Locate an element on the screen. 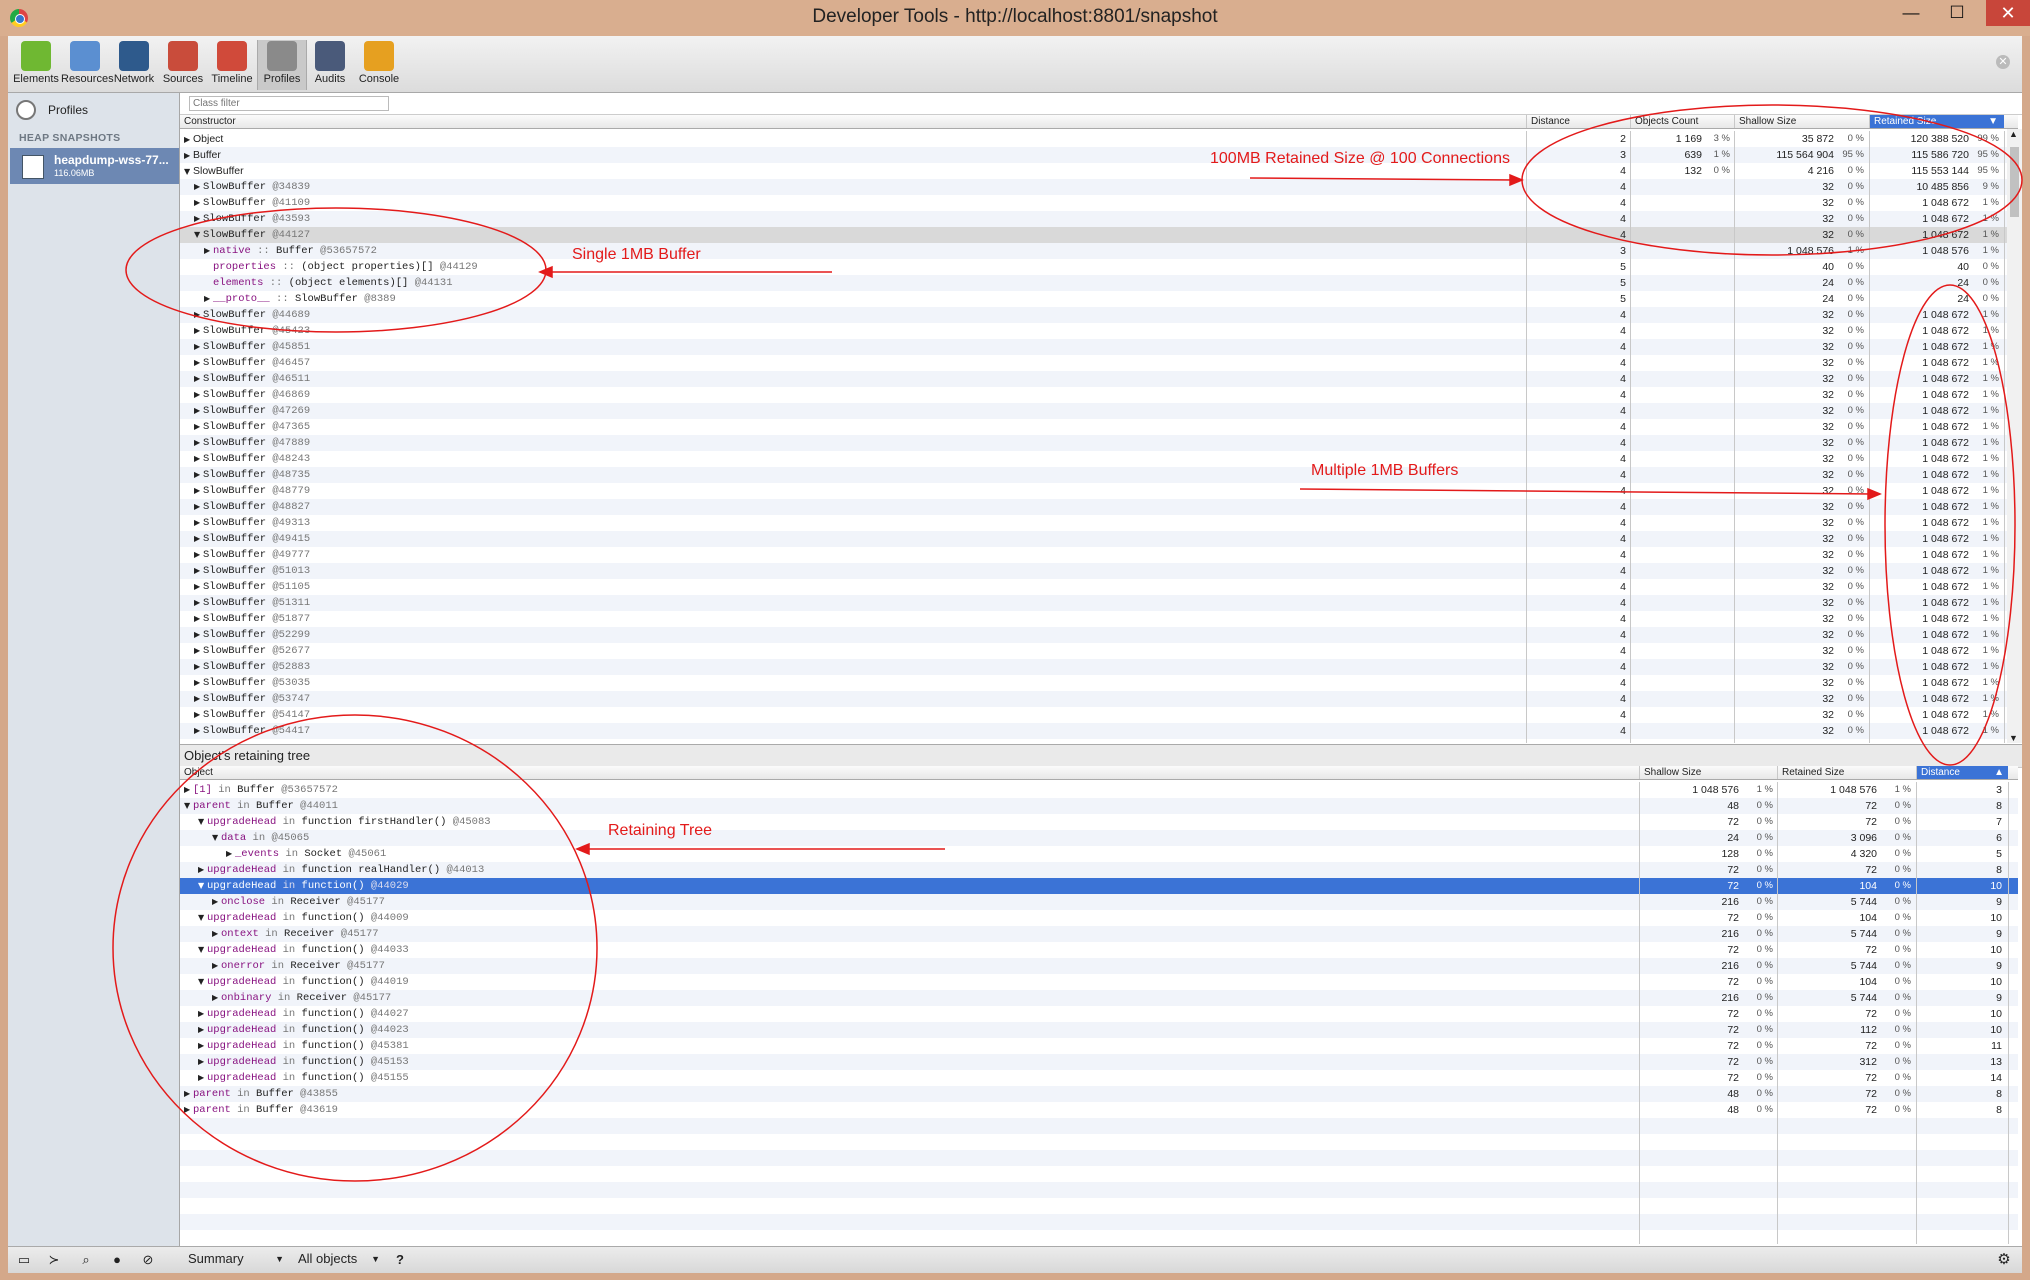 The image size is (2030, 1280). annotation-tree: Retaining Tree is located at coordinates (660, 830).